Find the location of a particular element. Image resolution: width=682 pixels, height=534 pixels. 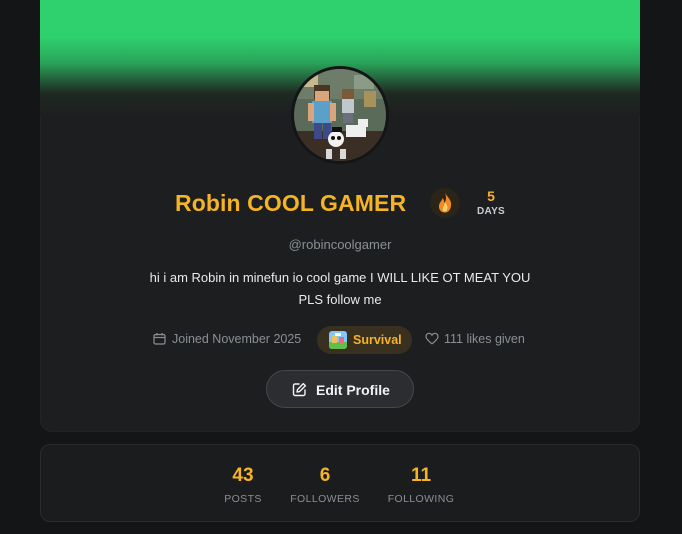

stat-followers: 6 FOLLOWERS is located at coordinates (325, 485).